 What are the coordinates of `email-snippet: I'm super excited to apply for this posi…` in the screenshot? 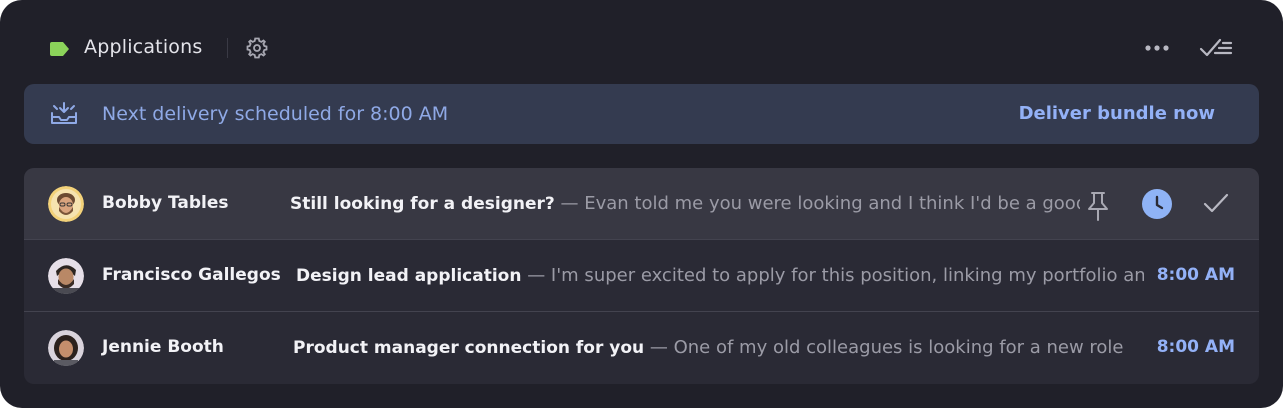 It's located at (847, 275).